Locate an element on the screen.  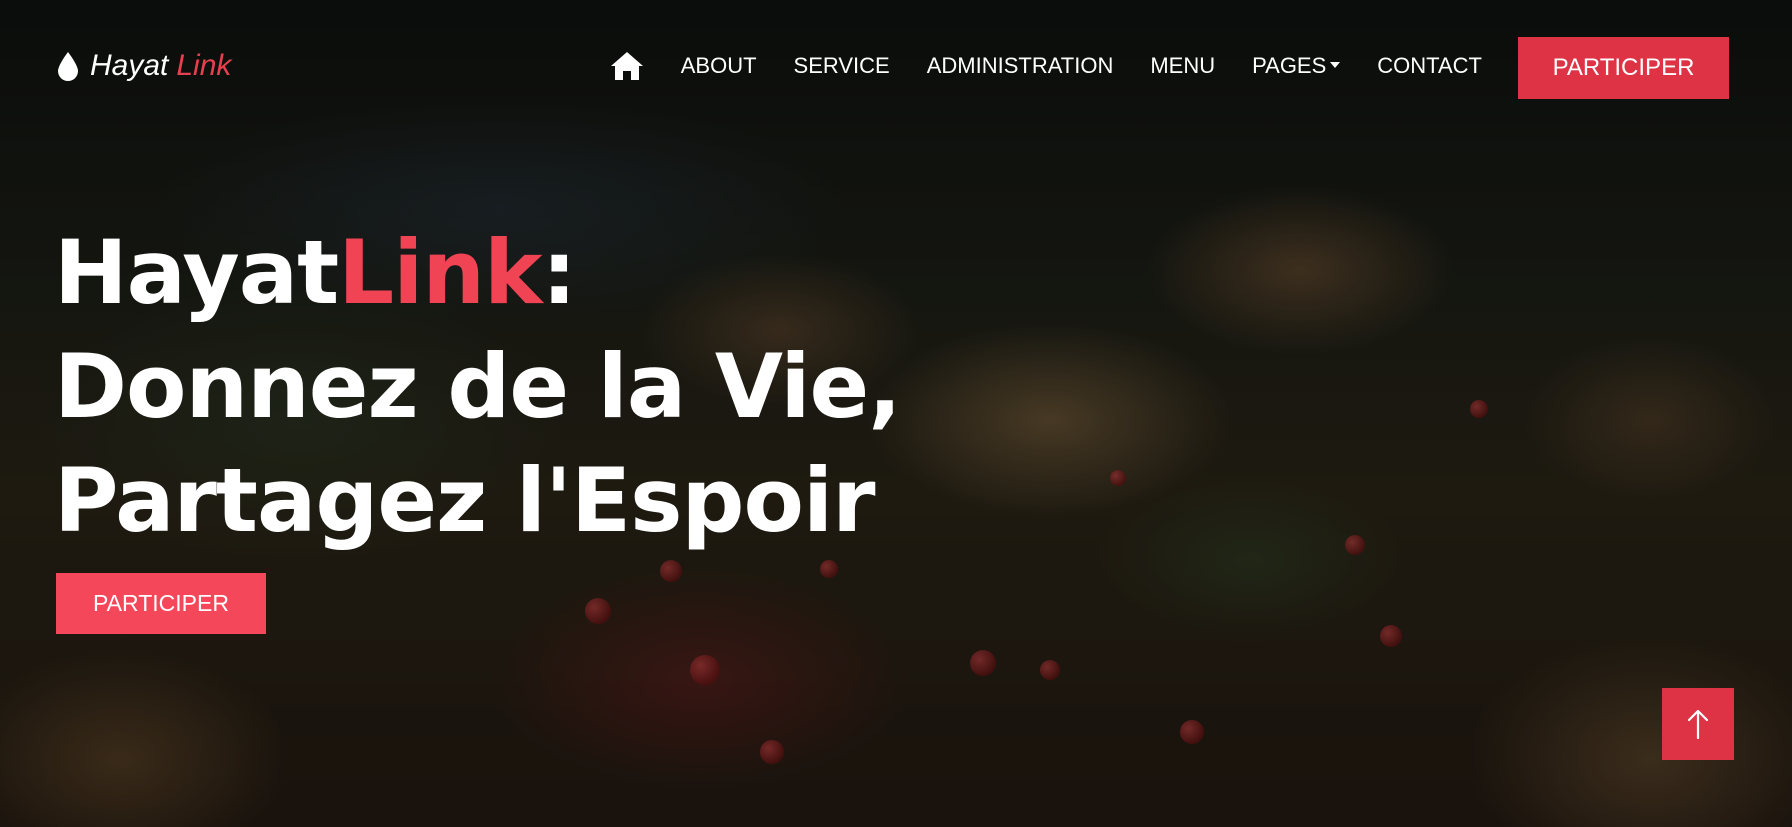
nav-item-about: ABOUT is located at coordinates (719, 66).